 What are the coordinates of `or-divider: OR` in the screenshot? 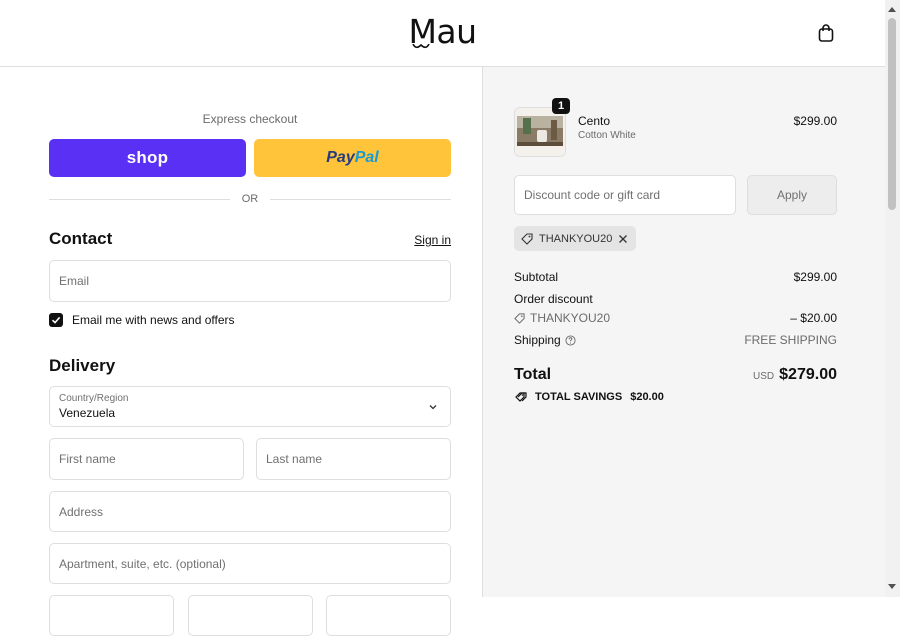 It's located at (250, 199).